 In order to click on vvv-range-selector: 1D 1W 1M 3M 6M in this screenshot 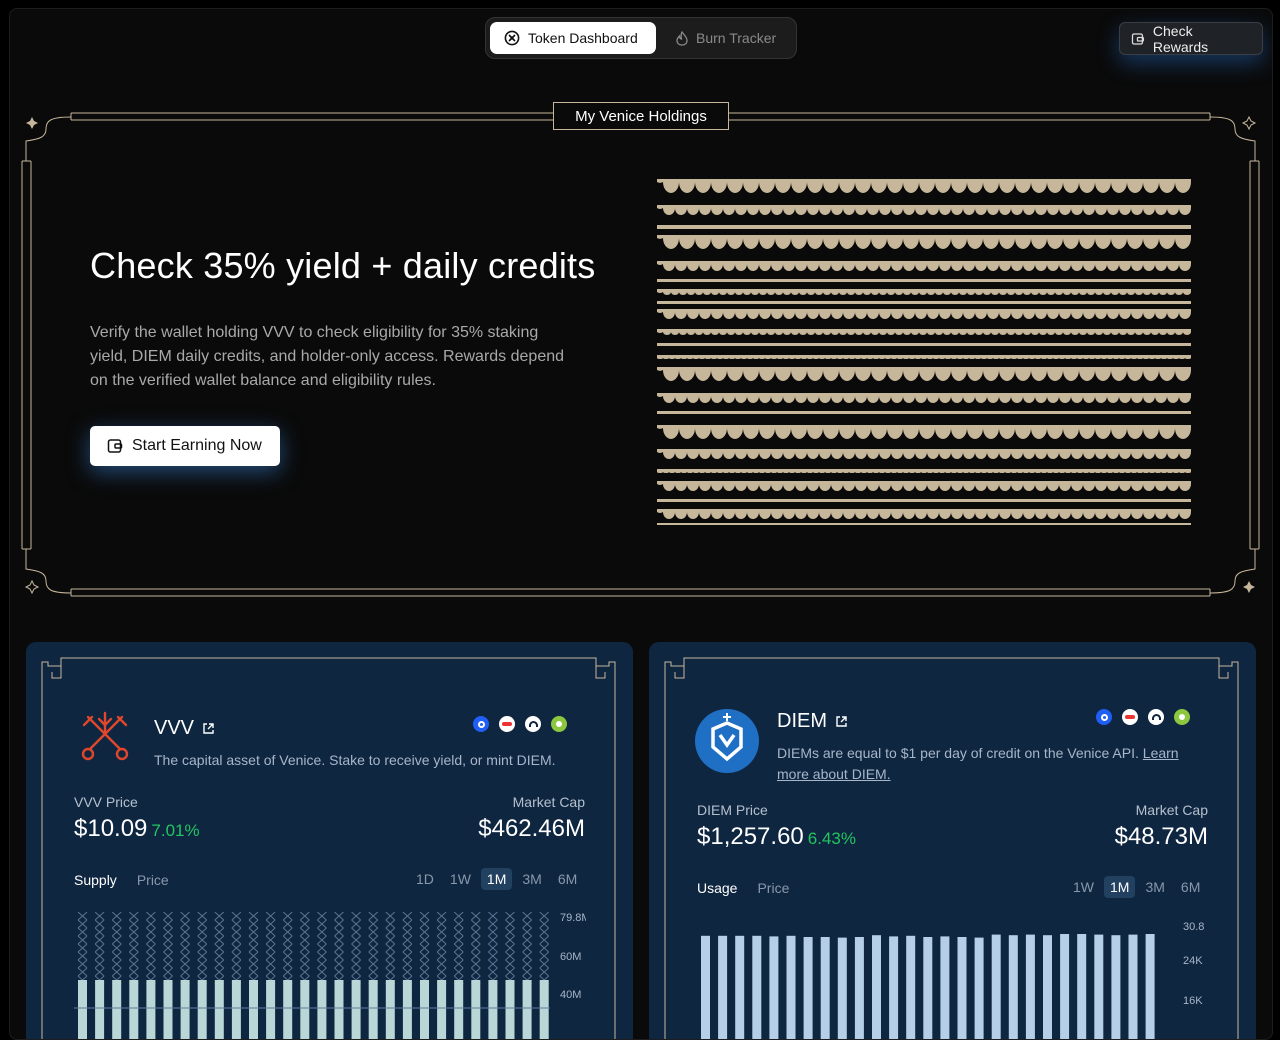, I will do `click(496, 879)`.